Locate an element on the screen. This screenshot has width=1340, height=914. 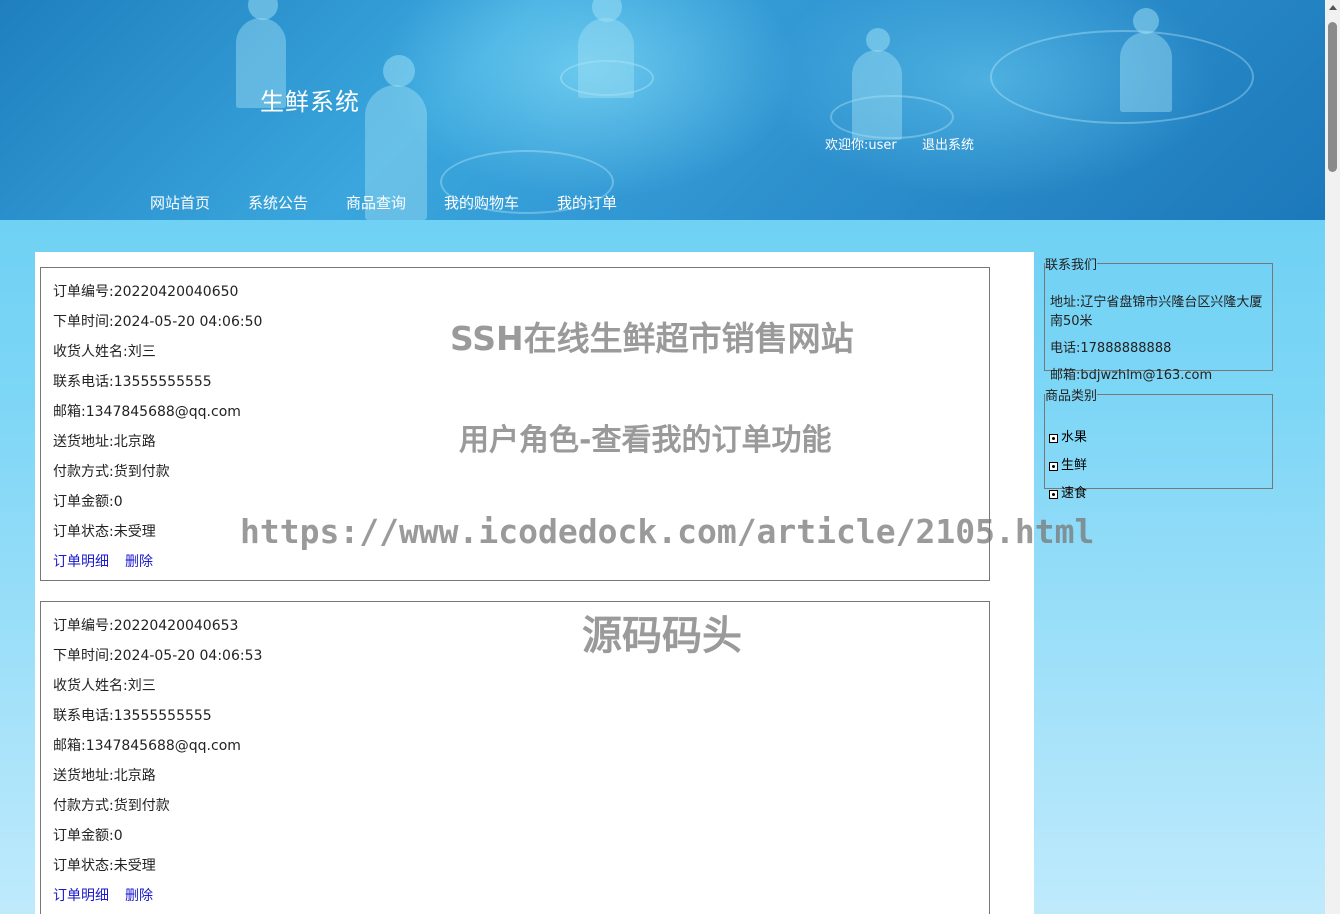
contact-address: 地址:辽宁省盘锦市兴隆台区兴隆大厦南50米 is located at coordinates (1156, 312).